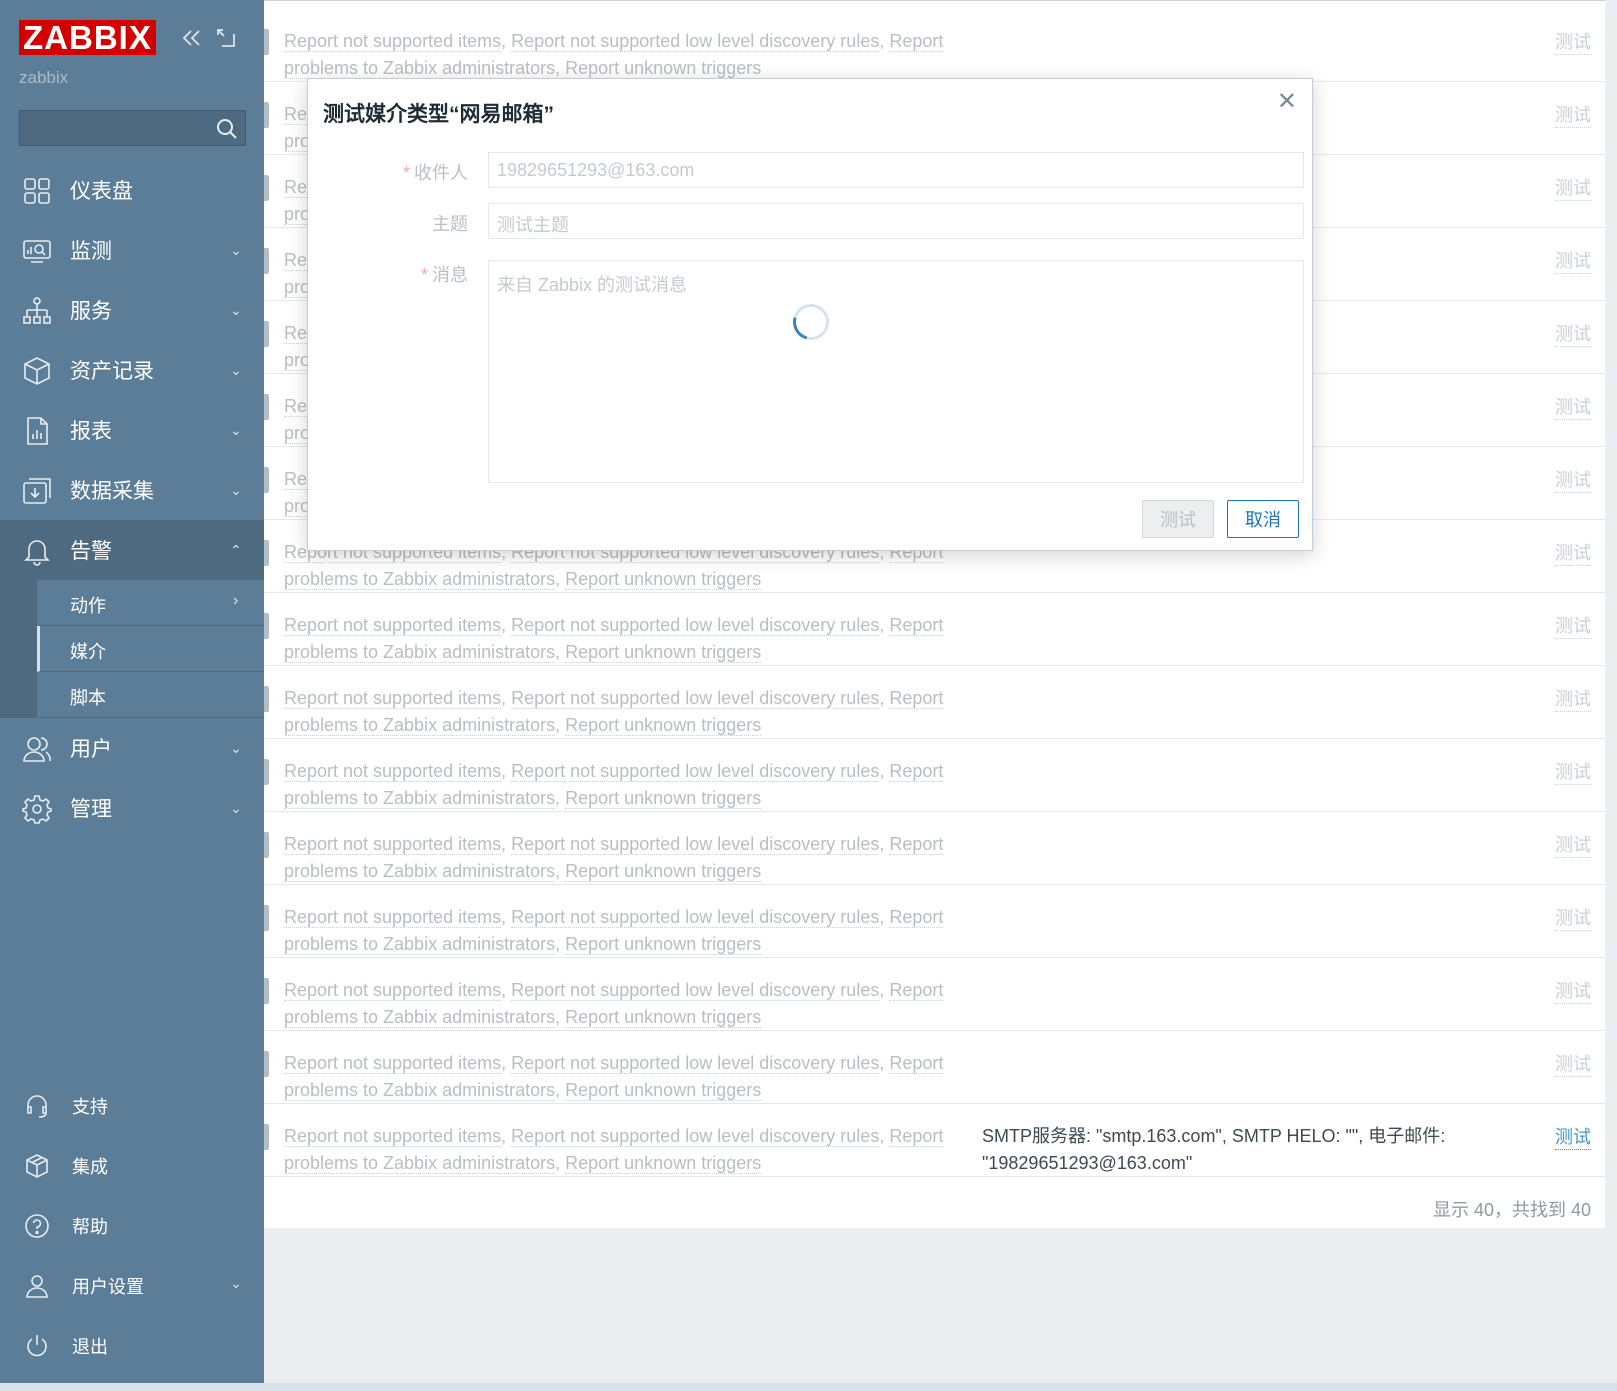 This screenshot has height=1391, width=1617. Describe the element at coordinates (132, 1105) in the screenshot. I see `nav-support: 支持` at that location.